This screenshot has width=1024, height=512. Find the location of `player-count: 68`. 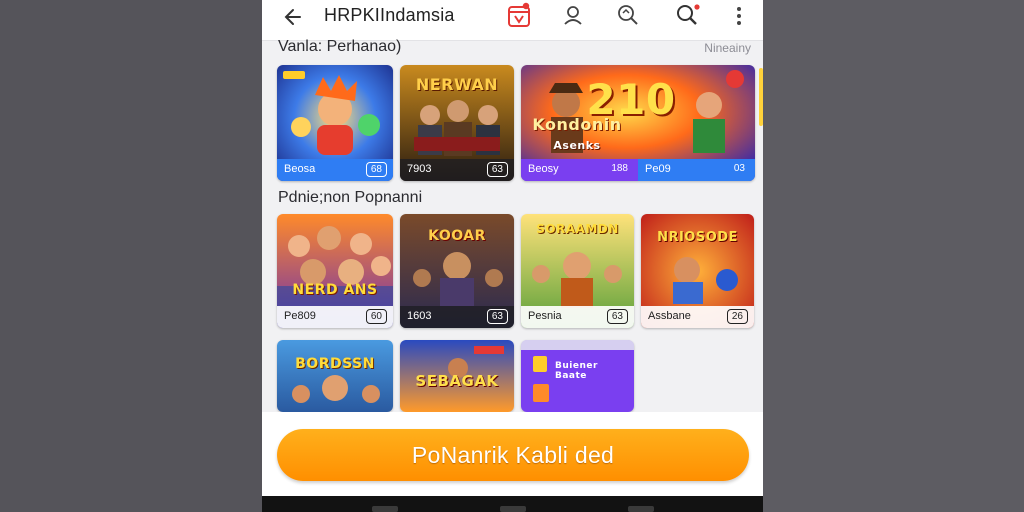

player-count: 68 is located at coordinates (376, 169).